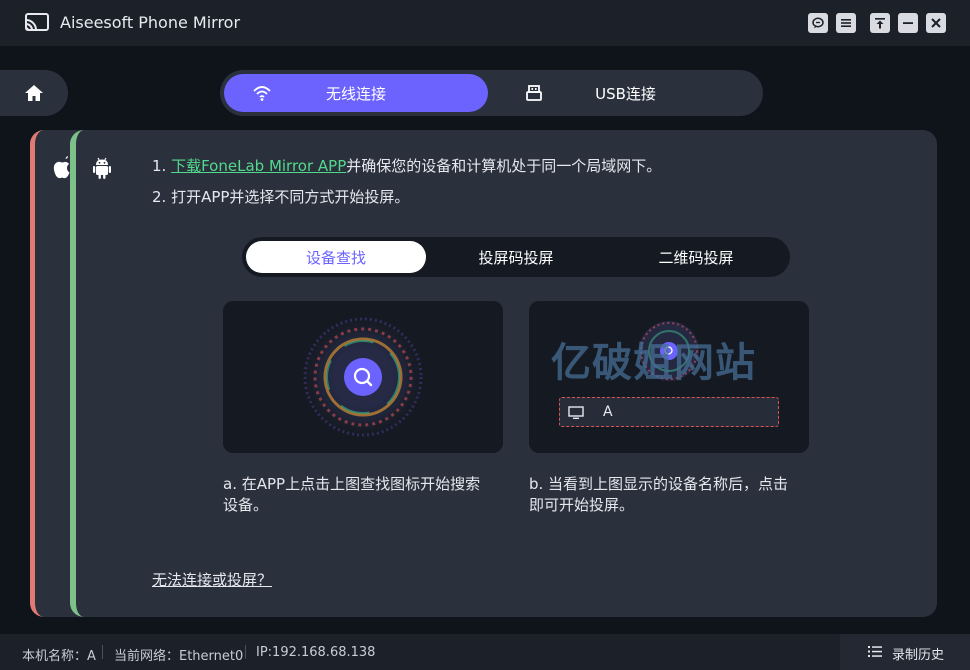  What do you see at coordinates (62, 168) in the screenshot?
I see `apple-icon` at bounding box center [62, 168].